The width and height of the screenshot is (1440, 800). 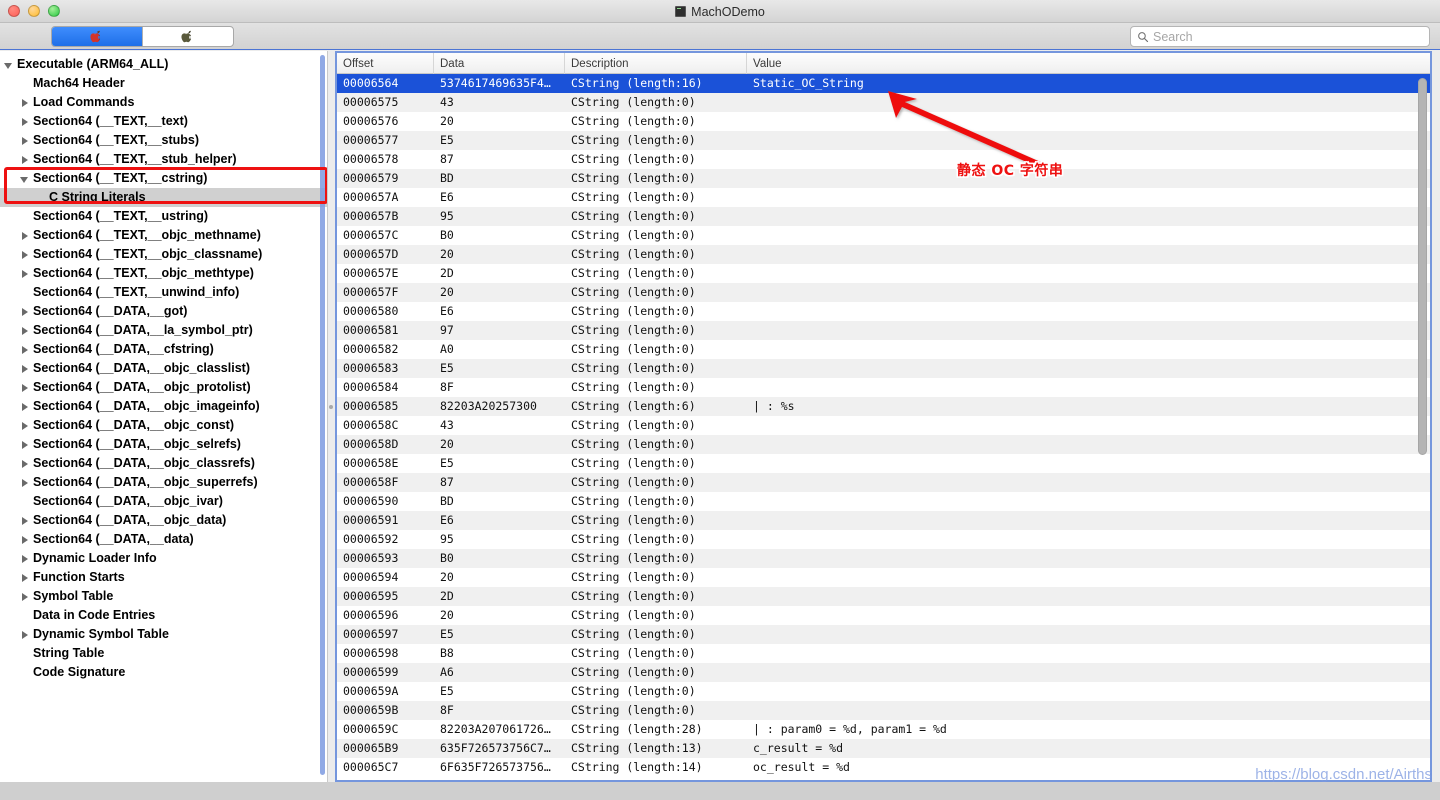 I want to click on table-row: 0000658F 87 CString (length:0), so click(x=883, y=482).